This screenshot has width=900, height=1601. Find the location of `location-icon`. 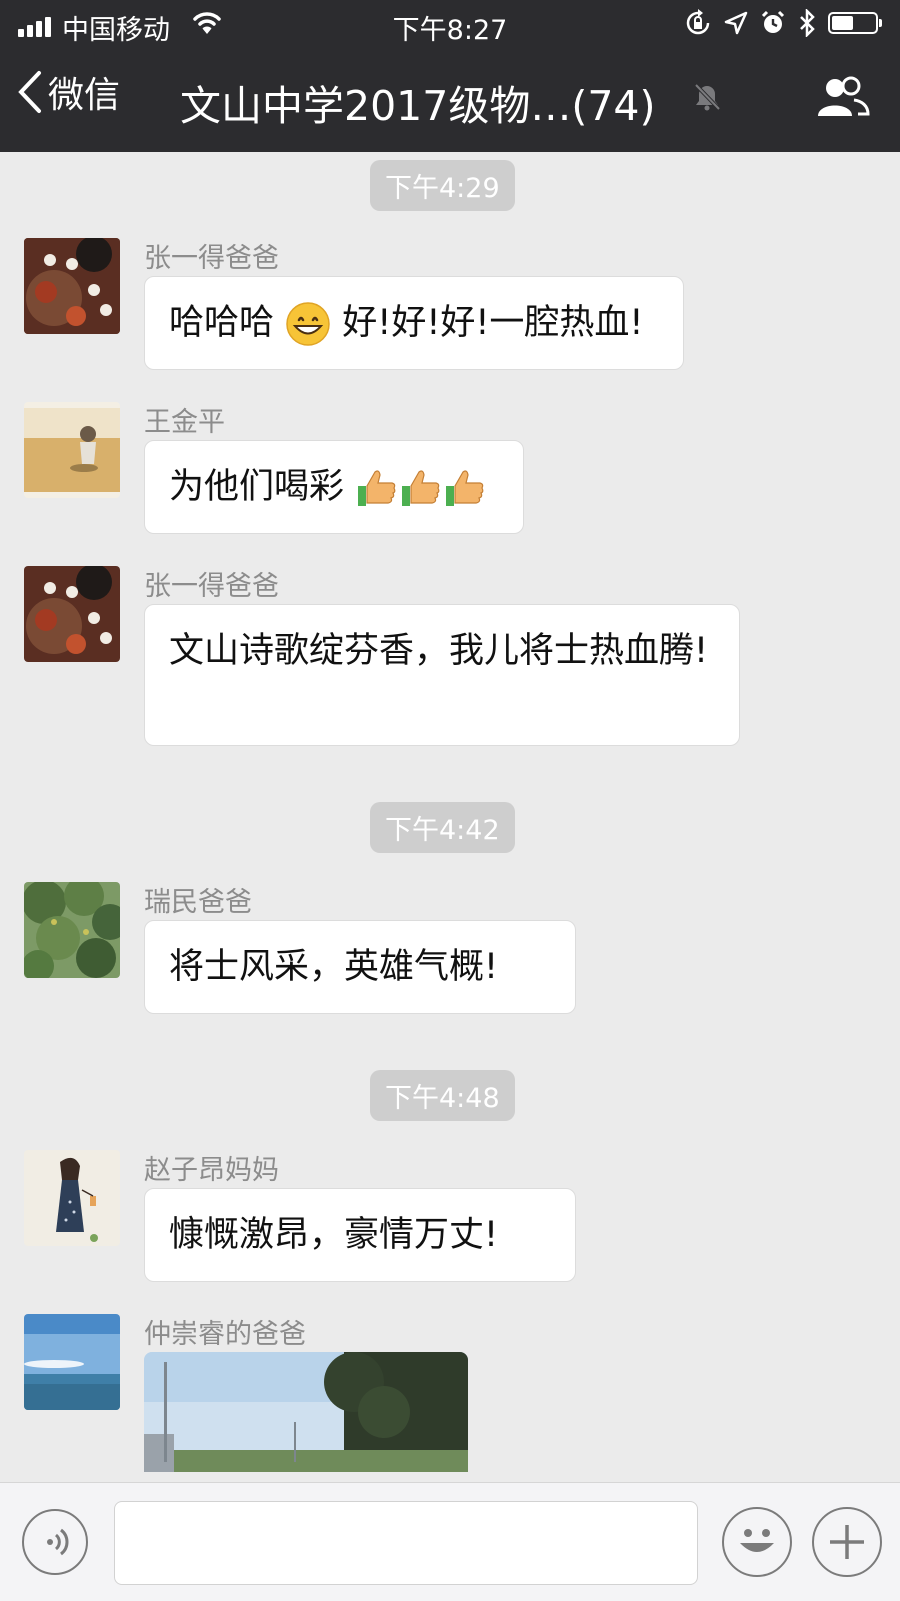

location-icon is located at coordinates (736, 23).